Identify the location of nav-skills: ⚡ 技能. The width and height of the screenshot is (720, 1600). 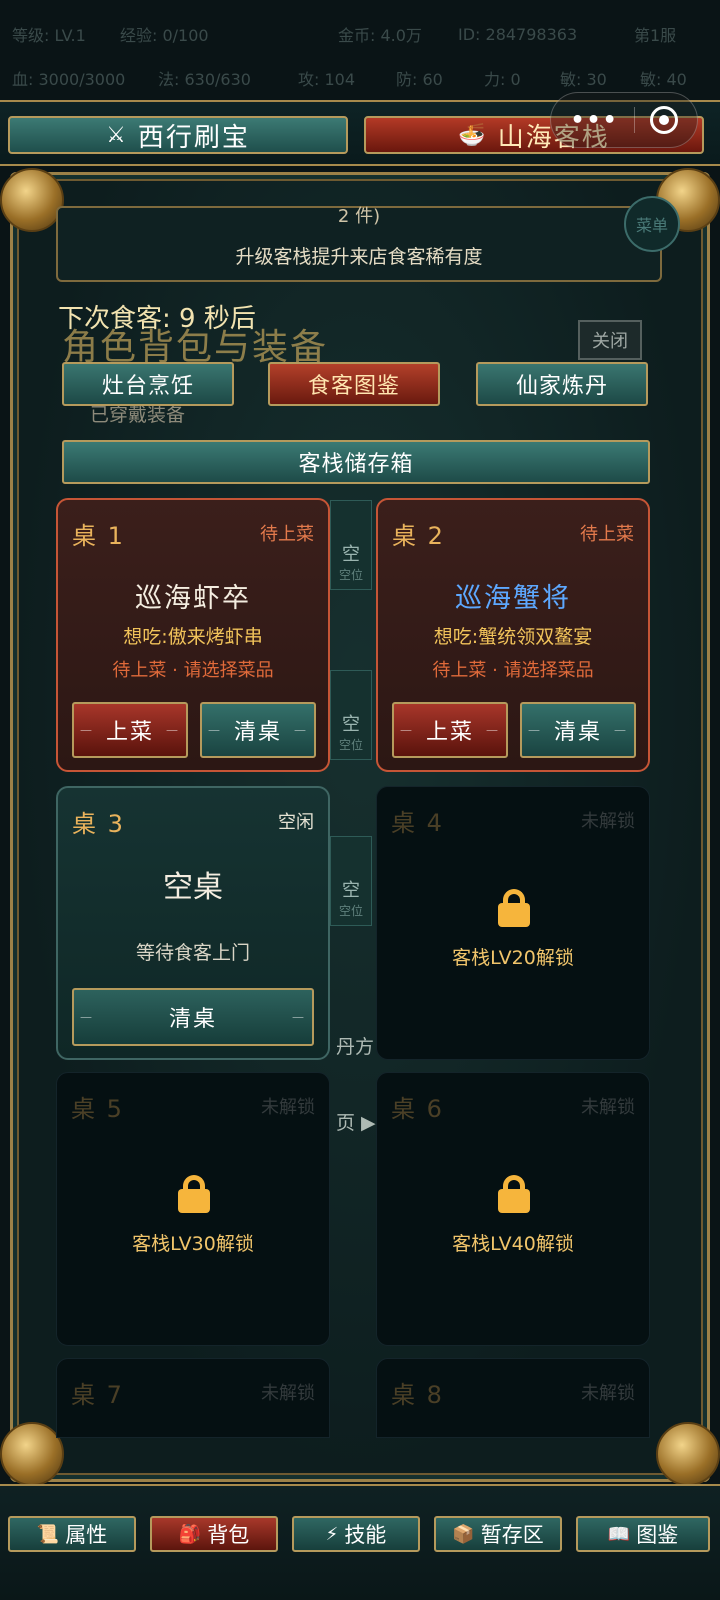
(356, 1534).